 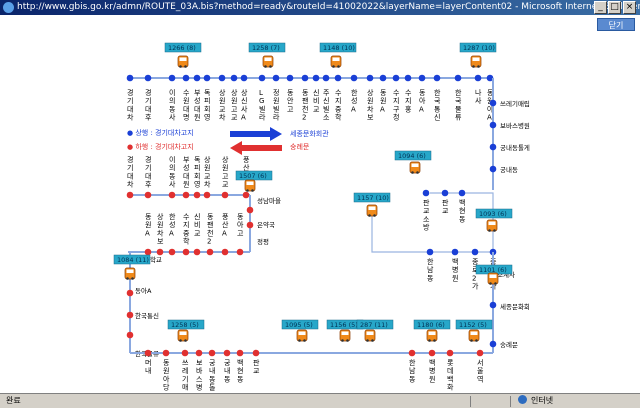 What do you see at coordinates (263, 241) in the screenshot?
I see `stop-name: 정평` at bounding box center [263, 241].